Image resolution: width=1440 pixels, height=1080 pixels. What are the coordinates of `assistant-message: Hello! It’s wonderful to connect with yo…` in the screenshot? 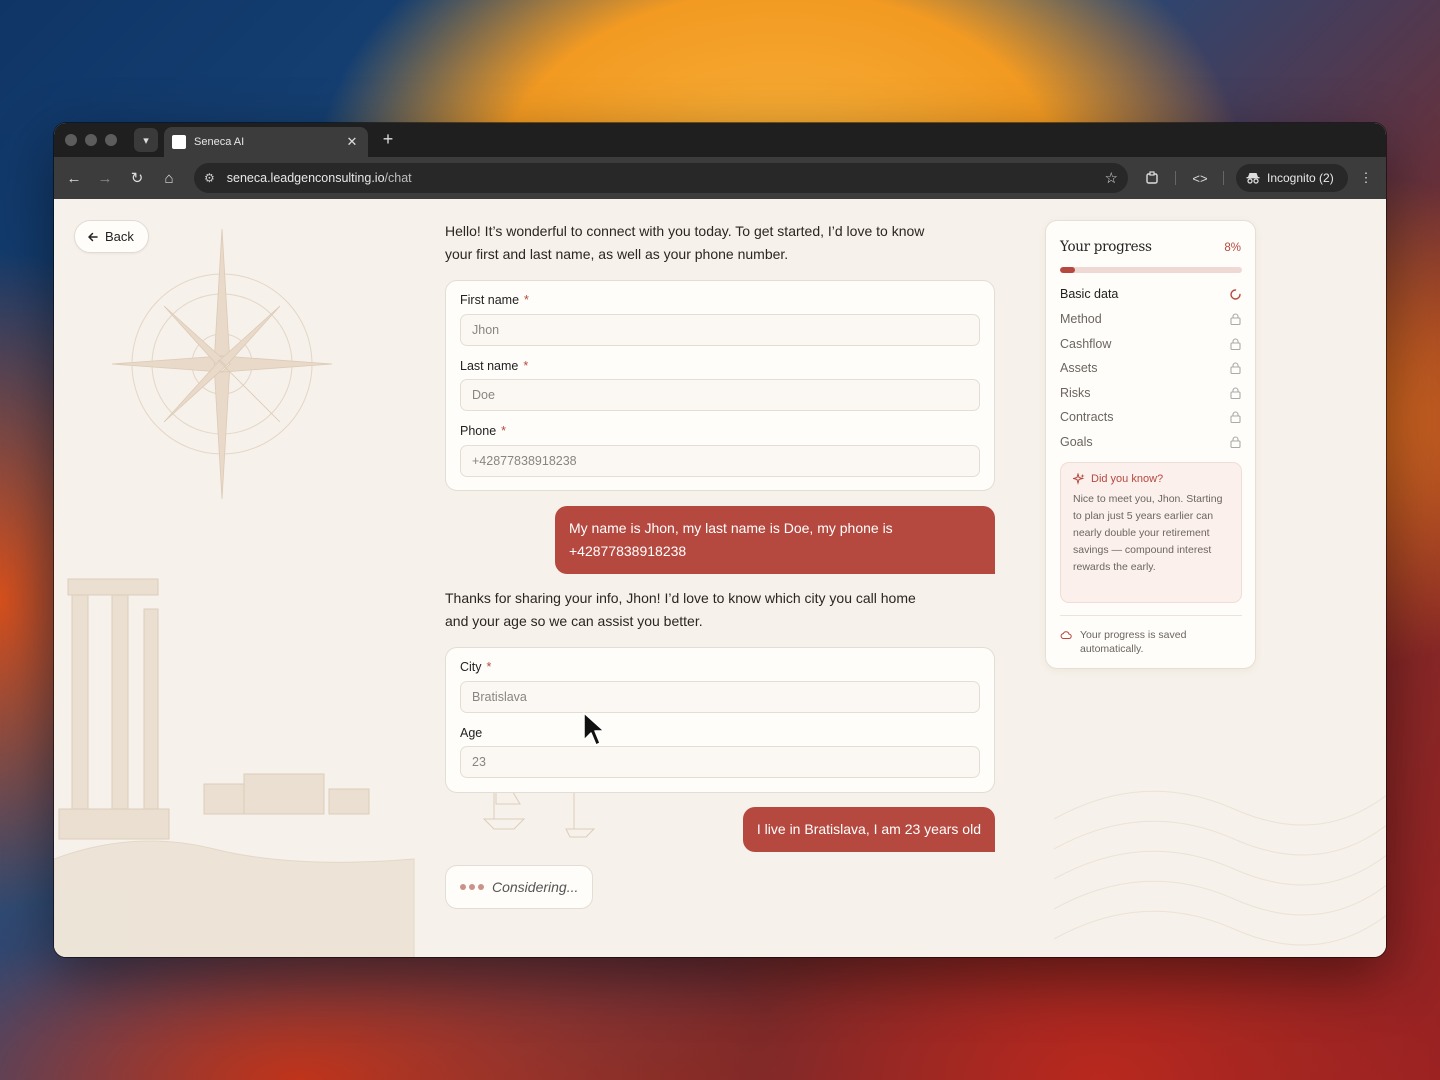 It's located at (685, 242).